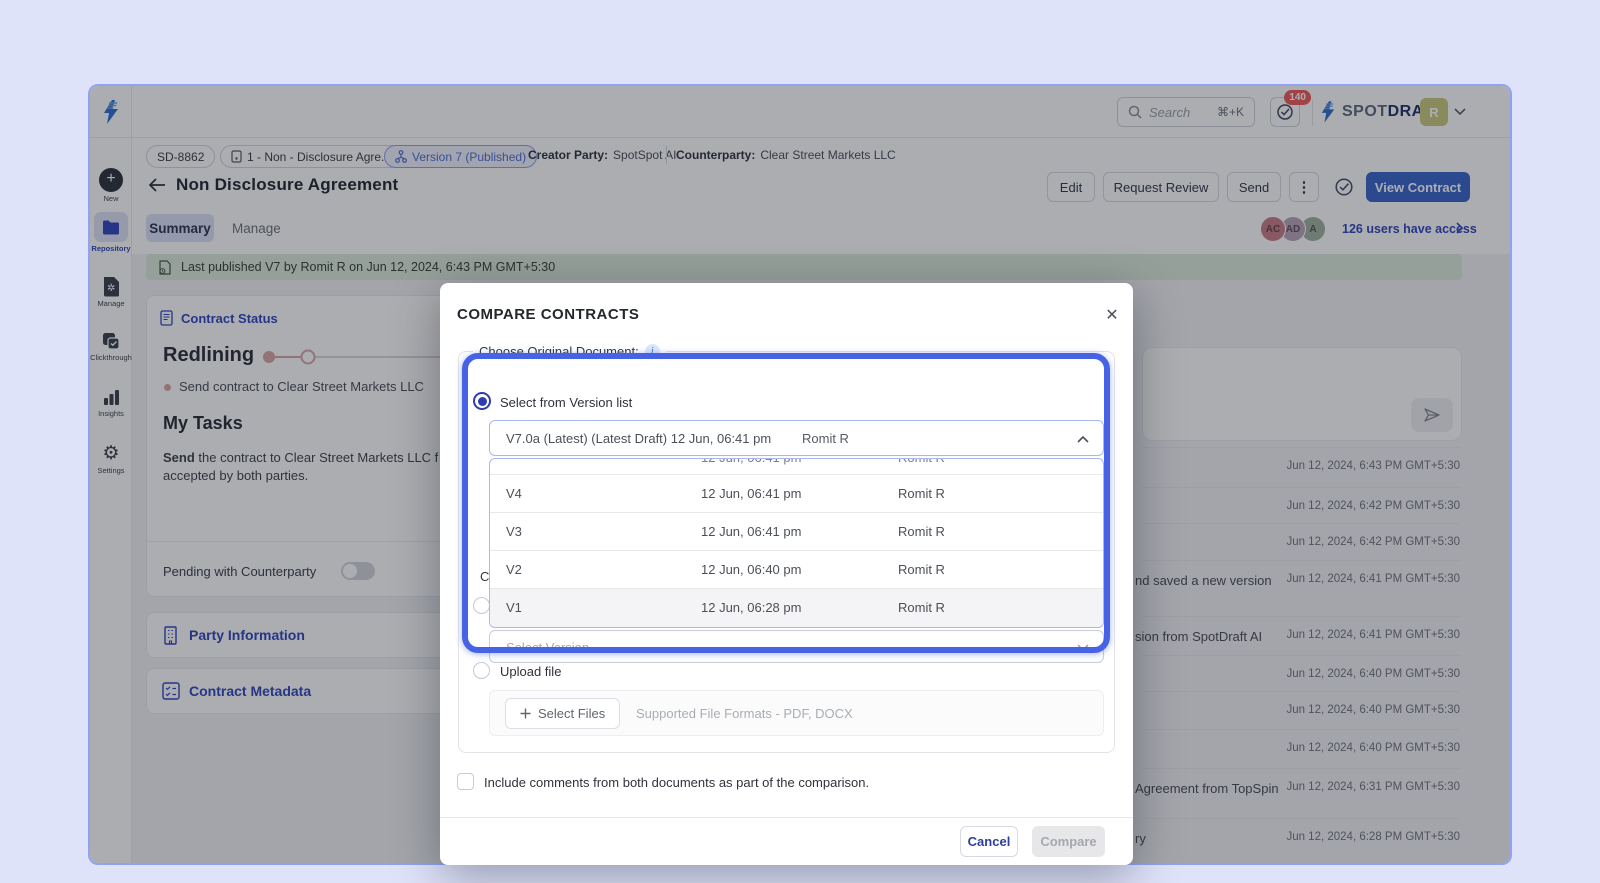  I want to click on close-icon, so click(1112, 315).